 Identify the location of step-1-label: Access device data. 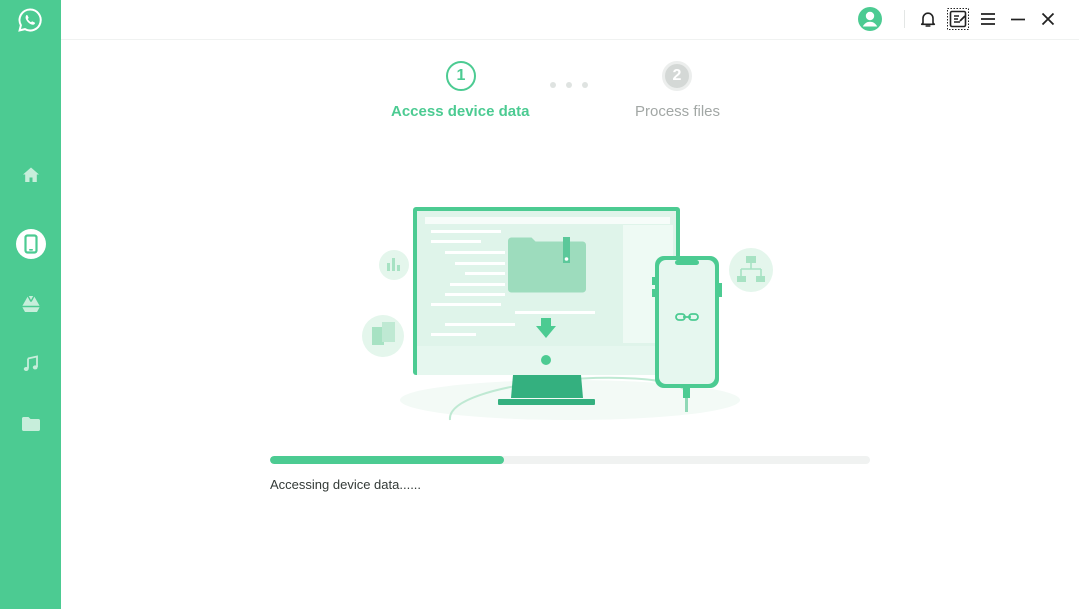
(460, 111).